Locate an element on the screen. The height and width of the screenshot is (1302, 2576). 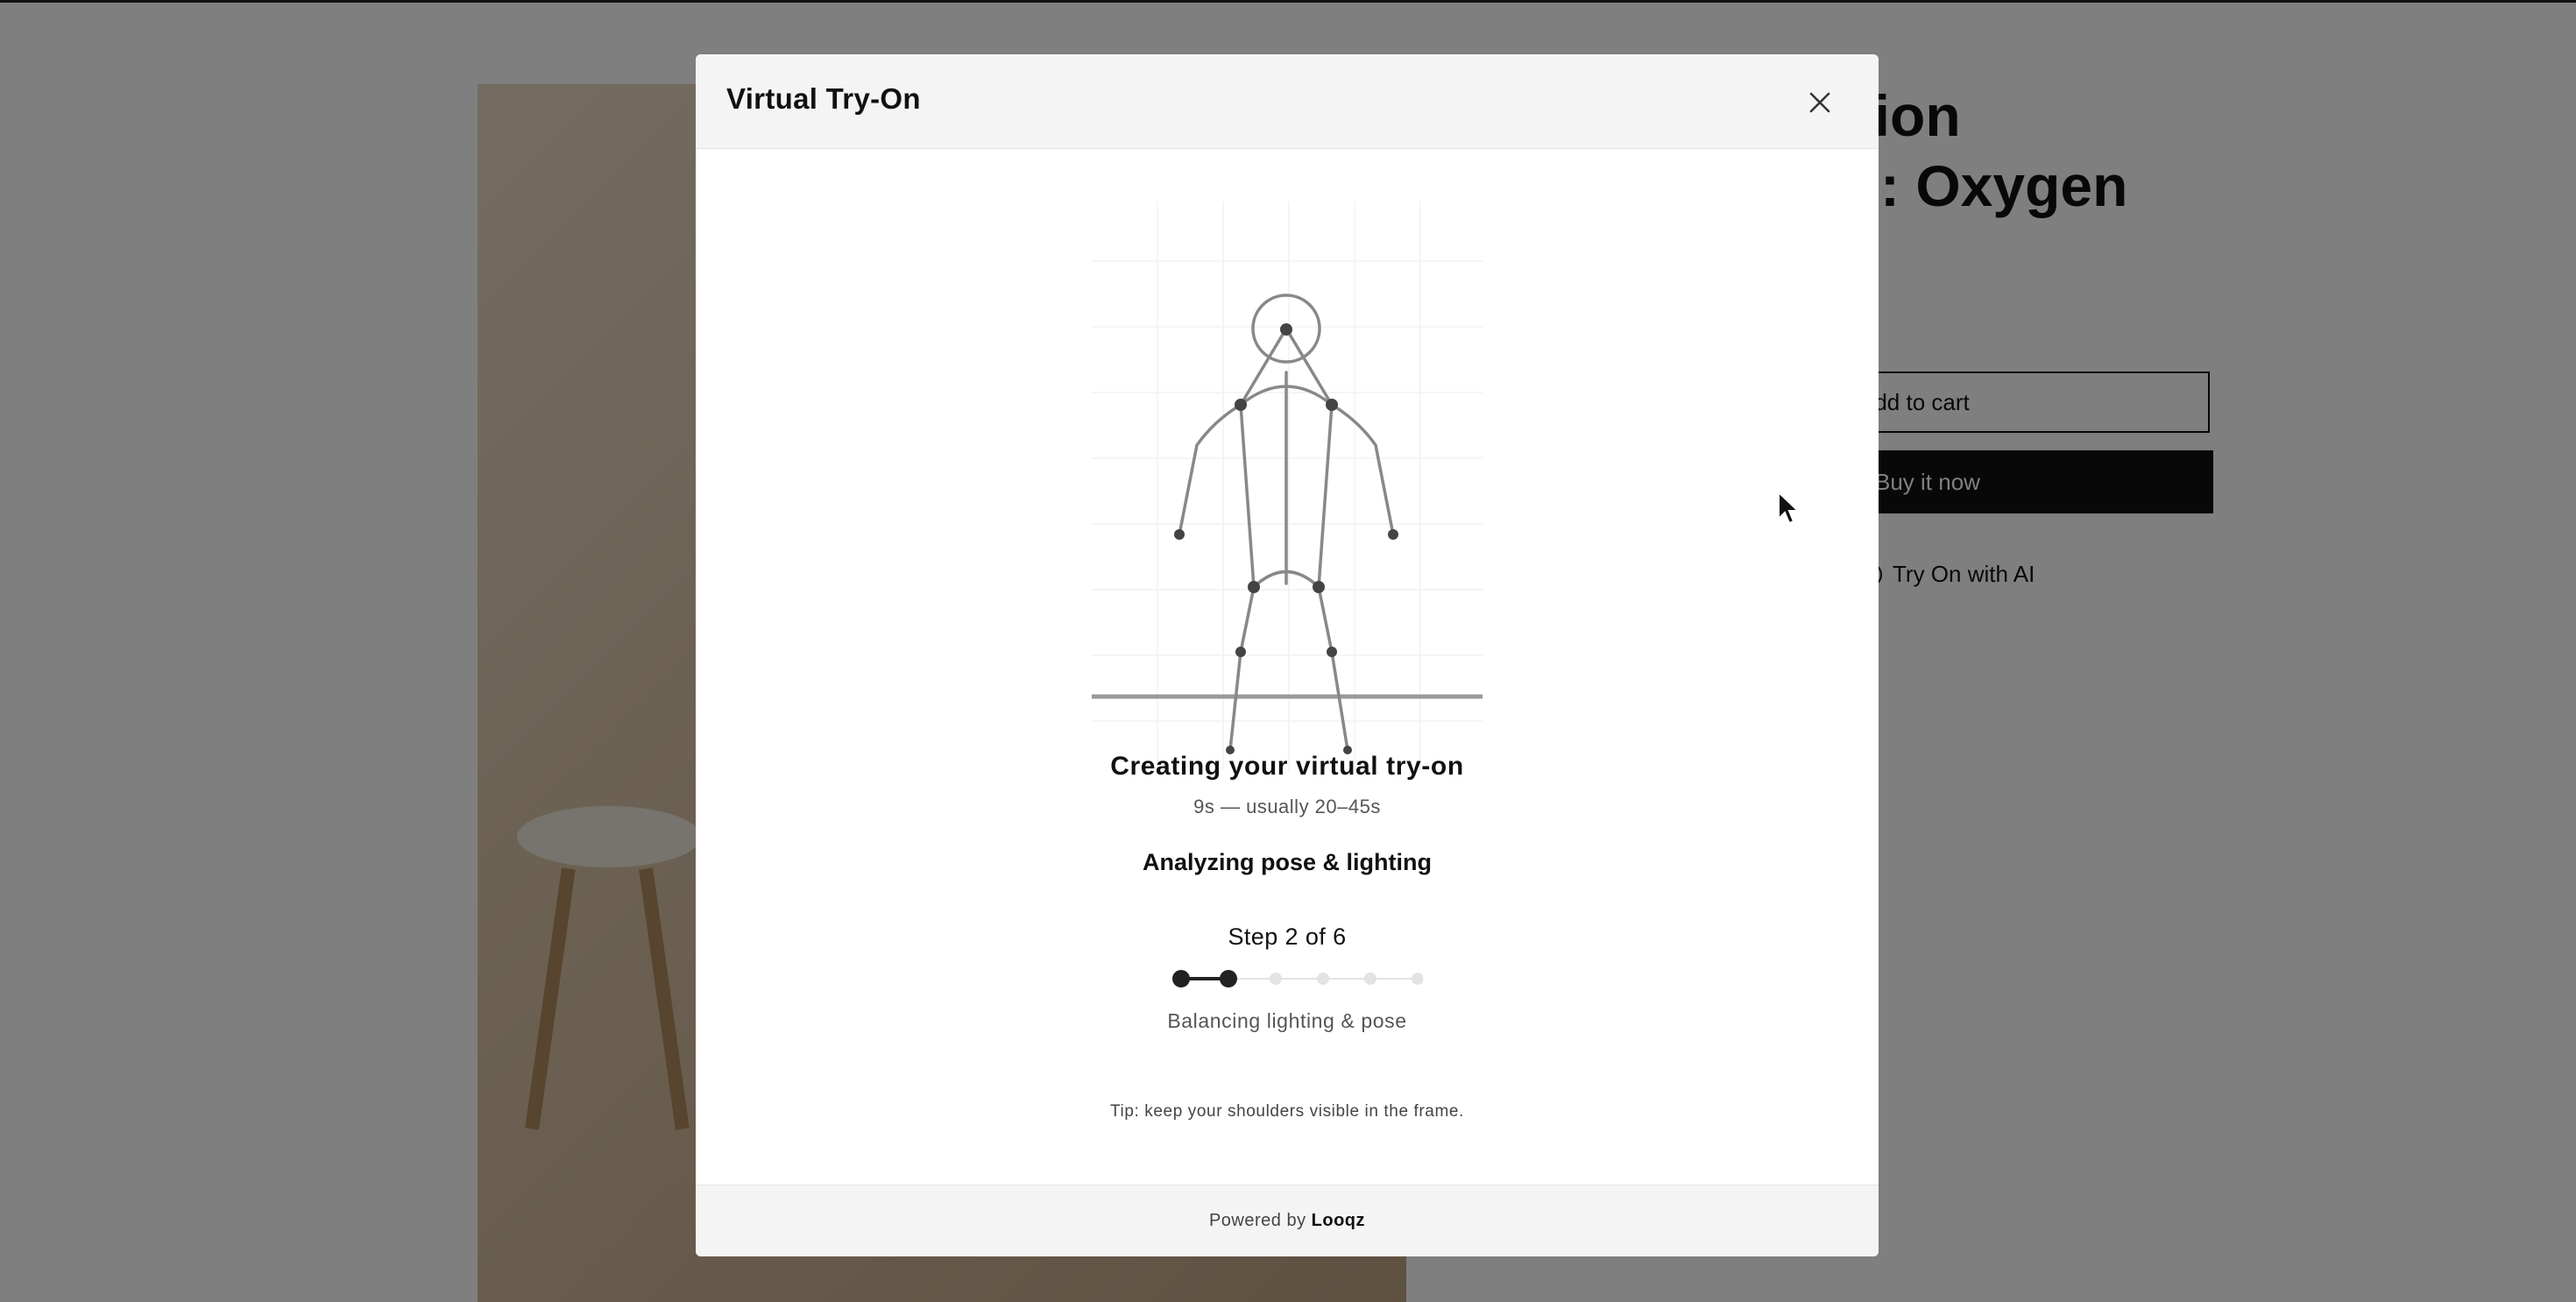
mouse-cursor-icon is located at coordinates (1789, 508).